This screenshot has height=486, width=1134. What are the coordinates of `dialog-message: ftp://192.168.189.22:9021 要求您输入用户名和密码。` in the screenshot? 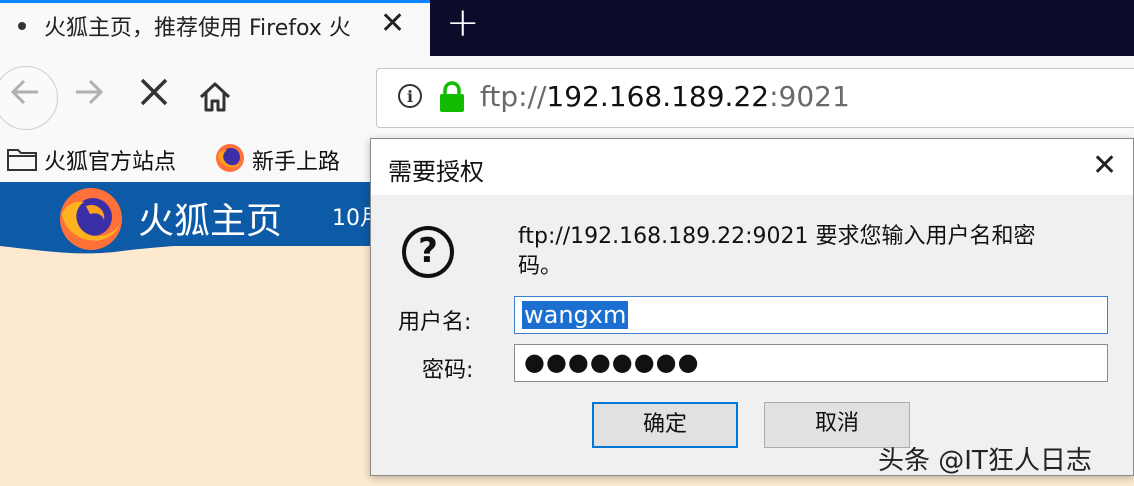 It's located at (777, 251).